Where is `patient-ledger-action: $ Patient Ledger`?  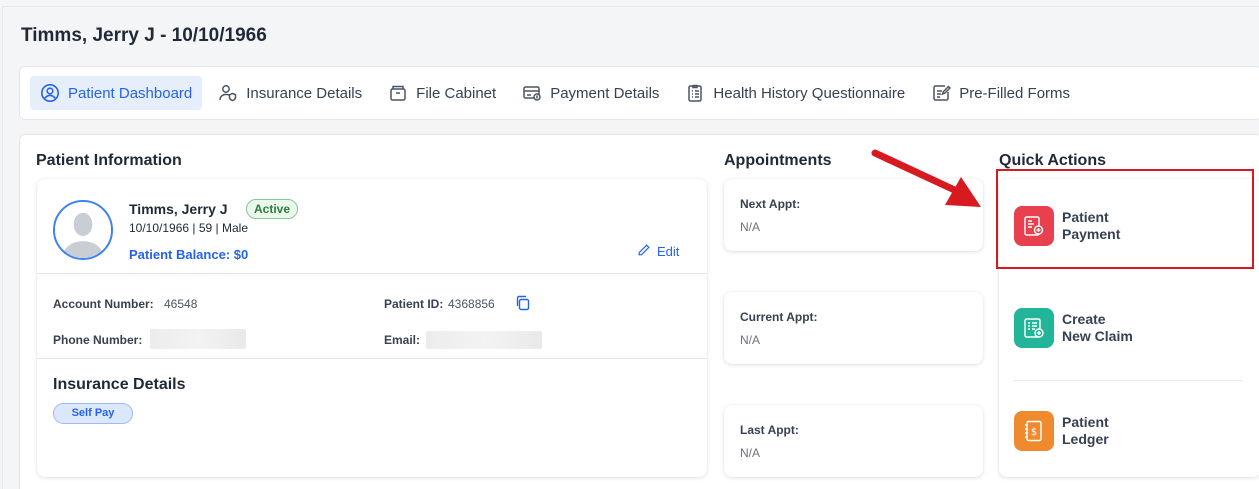
patient-ledger-action: $ Patient Ledger is located at coordinates (1061, 431).